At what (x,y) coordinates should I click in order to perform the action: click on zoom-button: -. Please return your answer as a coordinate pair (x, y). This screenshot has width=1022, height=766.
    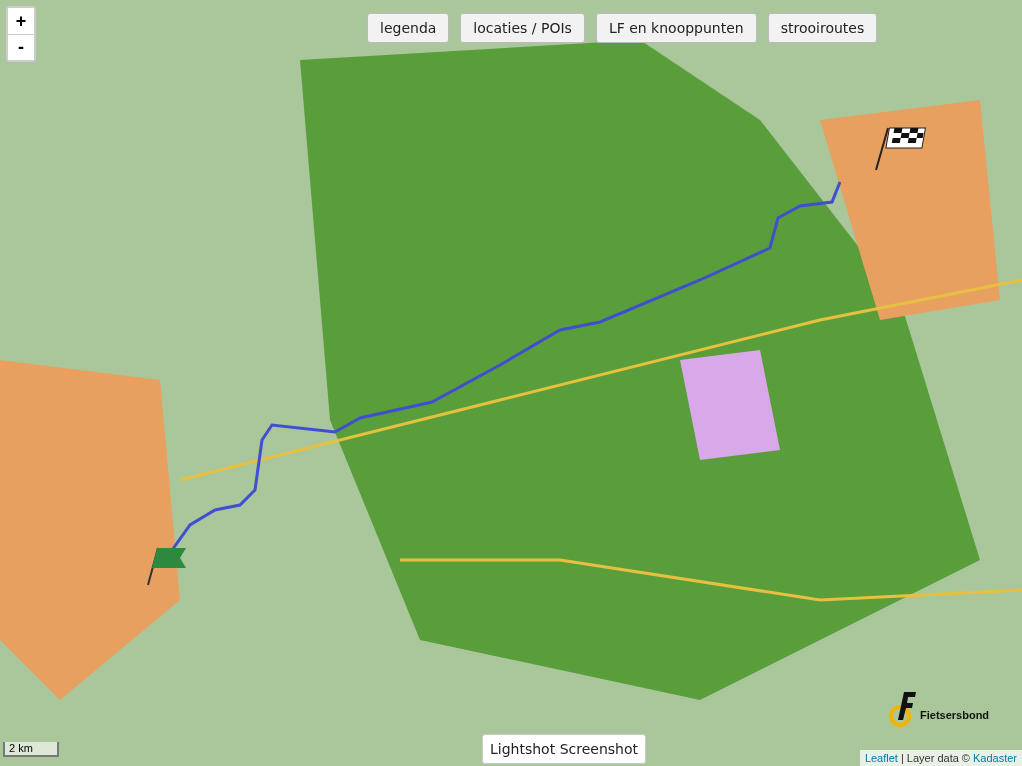
    Looking at the image, I should click on (21, 47).